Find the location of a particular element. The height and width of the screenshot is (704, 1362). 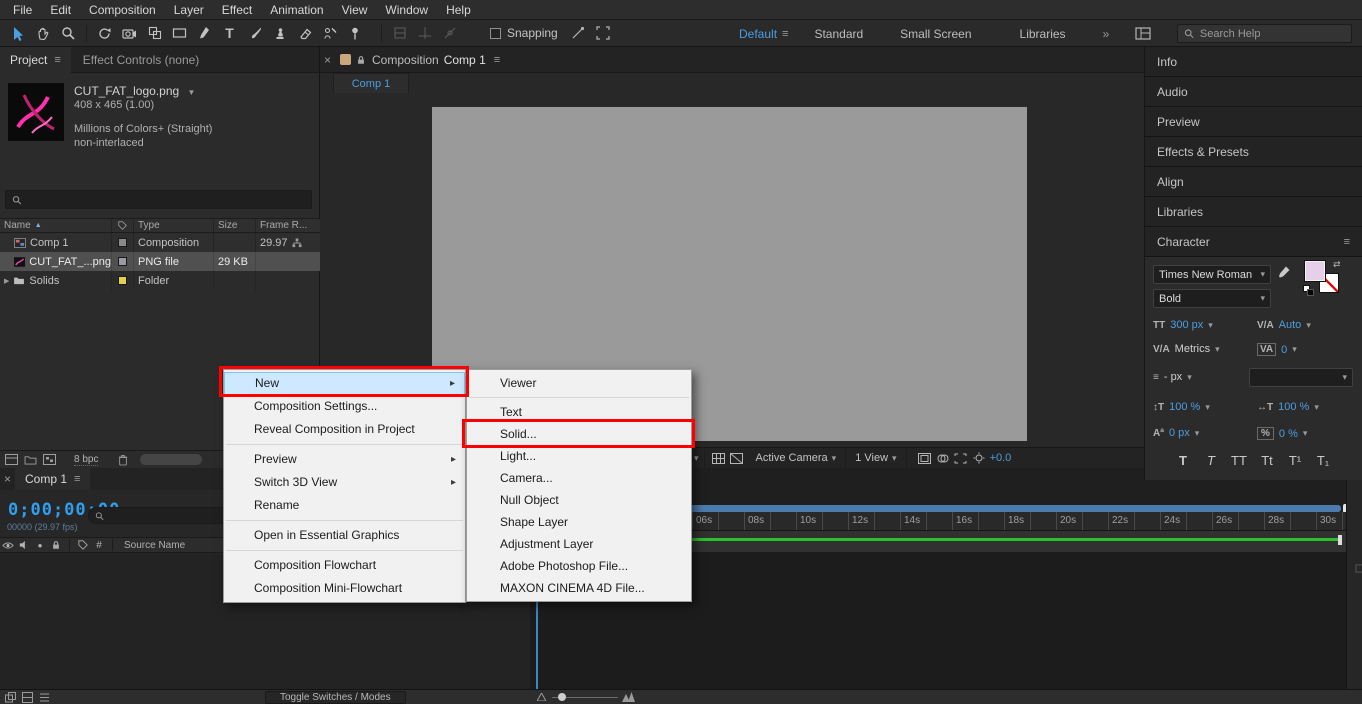

menu-item-new: New ▸ is located at coordinates (344, 383).